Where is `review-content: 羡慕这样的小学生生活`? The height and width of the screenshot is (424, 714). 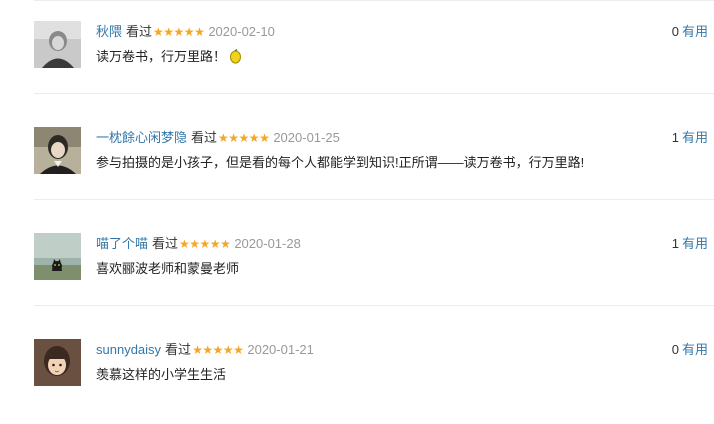 review-content: 羡慕这样的小学生生活 is located at coordinates (161, 375).